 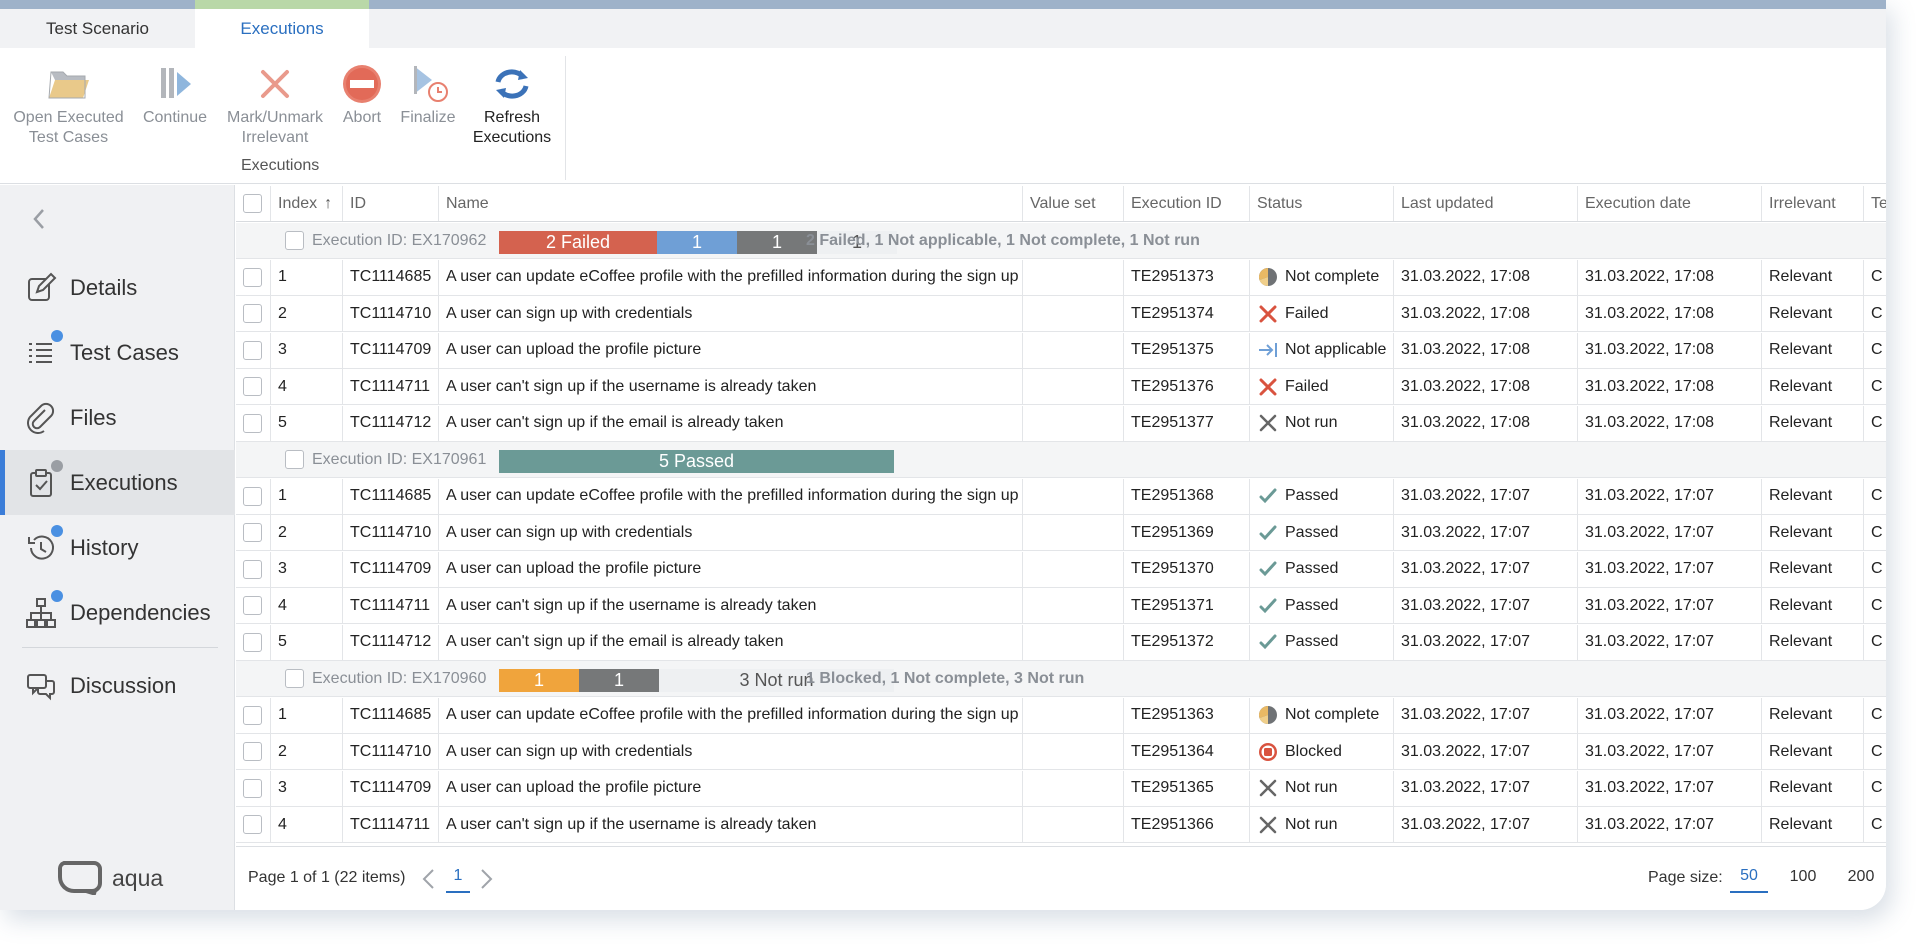 What do you see at coordinates (282, 28) in the screenshot?
I see `tab-executions: Executions` at bounding box center [282, 28].